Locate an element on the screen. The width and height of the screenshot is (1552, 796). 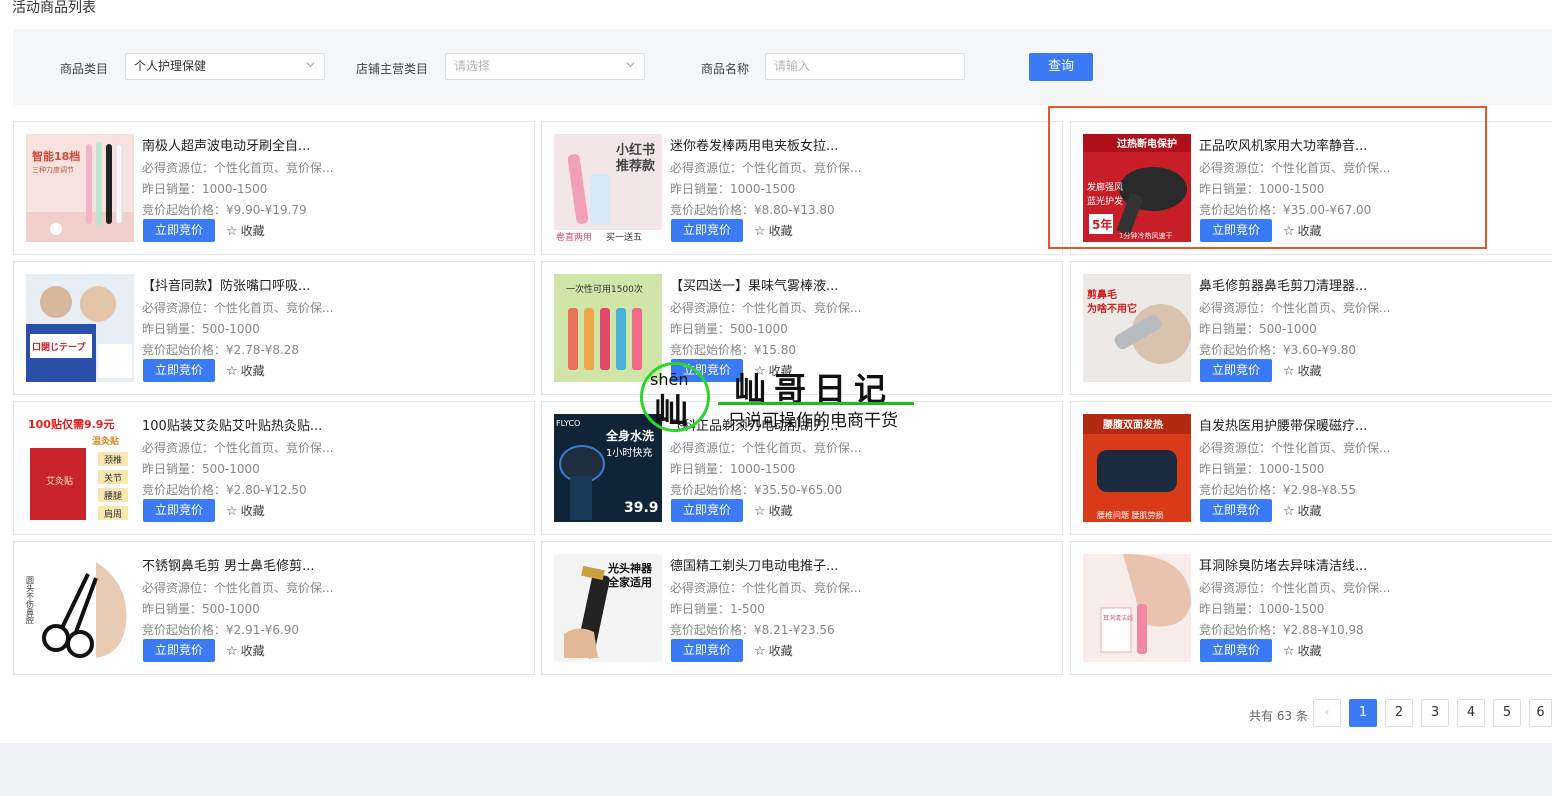
svg-text: 智能18档 is located at coordinates (56, 156).